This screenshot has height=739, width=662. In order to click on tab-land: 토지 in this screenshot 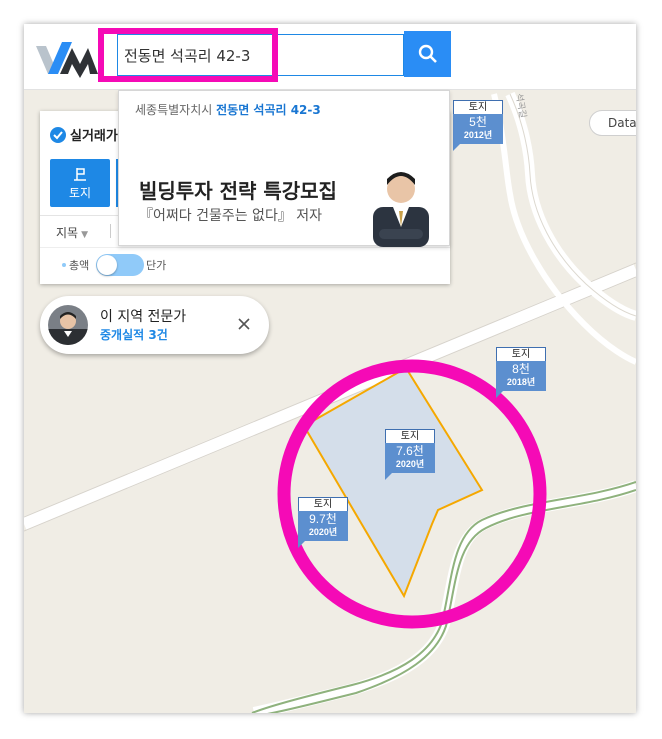, I will do `click(80, 183)`.